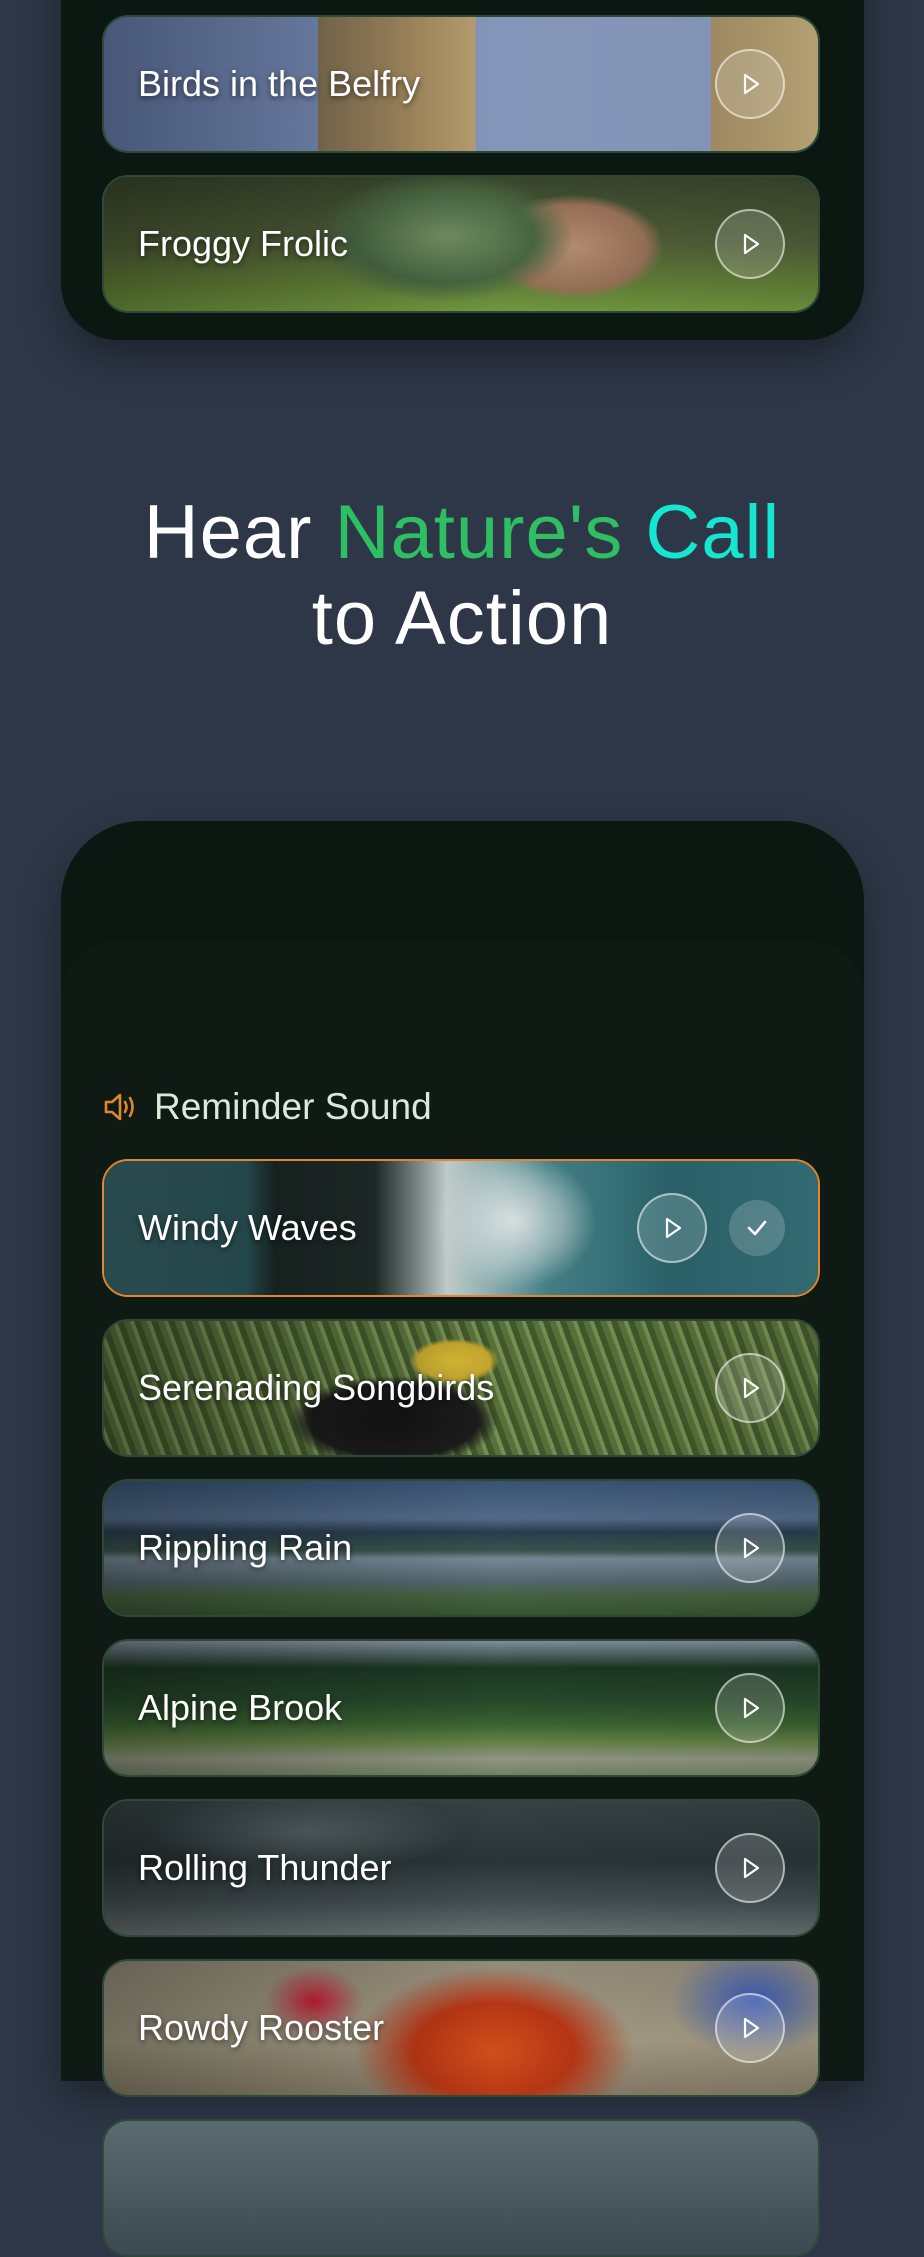 The image size is (924, 2257). Describe the element at coordinates (462, 170) in the screenshot. I see `phone-mockup-top: Birds in the Belfry Froggy Frolic` at that location.